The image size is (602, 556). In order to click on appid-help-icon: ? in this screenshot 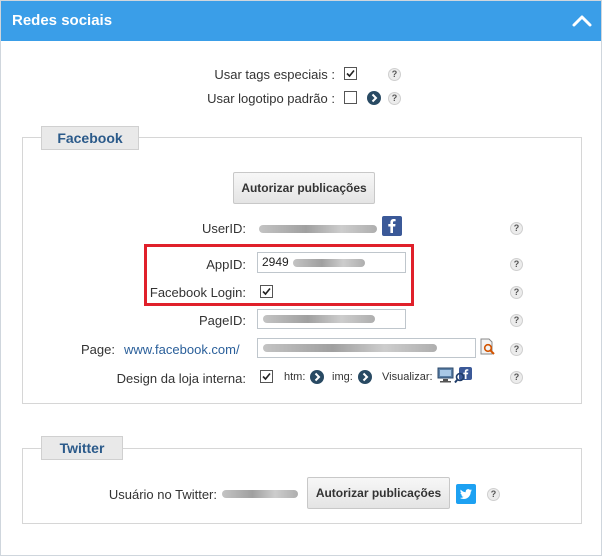, I will do `click(516, 264)`.